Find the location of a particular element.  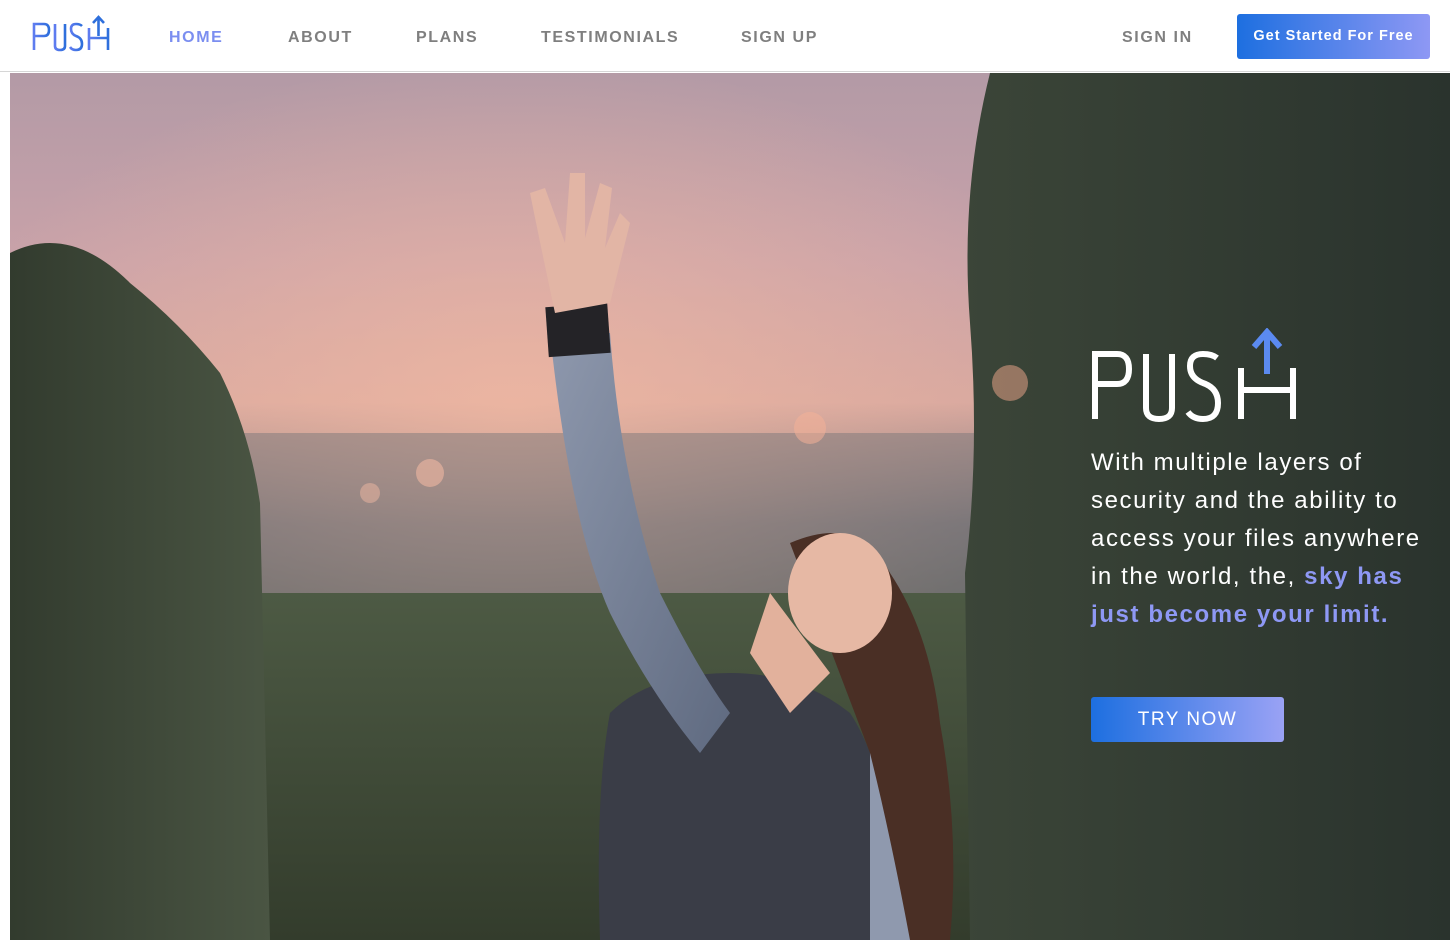

push-logo is located at coordinates (74, 34).